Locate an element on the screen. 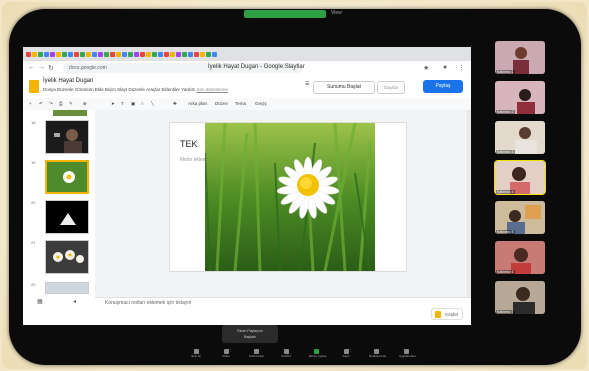  participant-tile: Katılımcı 2 is located at coordinates (520, 97).